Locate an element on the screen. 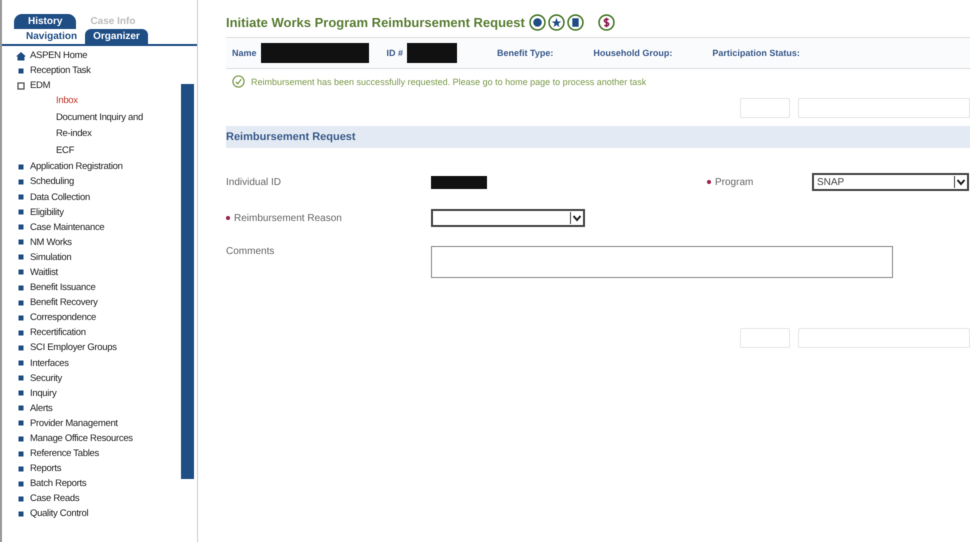  nav-link: Security is located at coordinates (46, 378).